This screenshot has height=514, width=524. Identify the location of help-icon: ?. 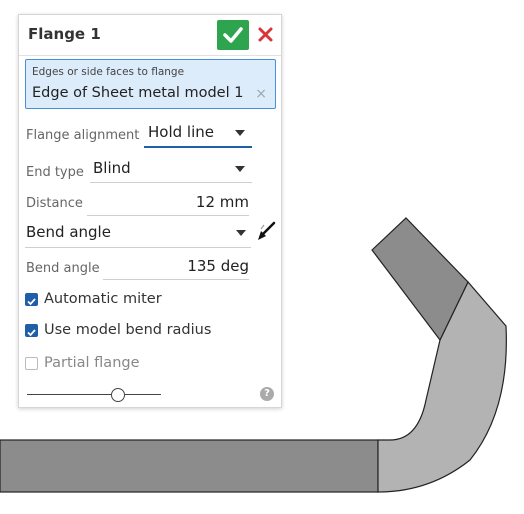
(267, 394).